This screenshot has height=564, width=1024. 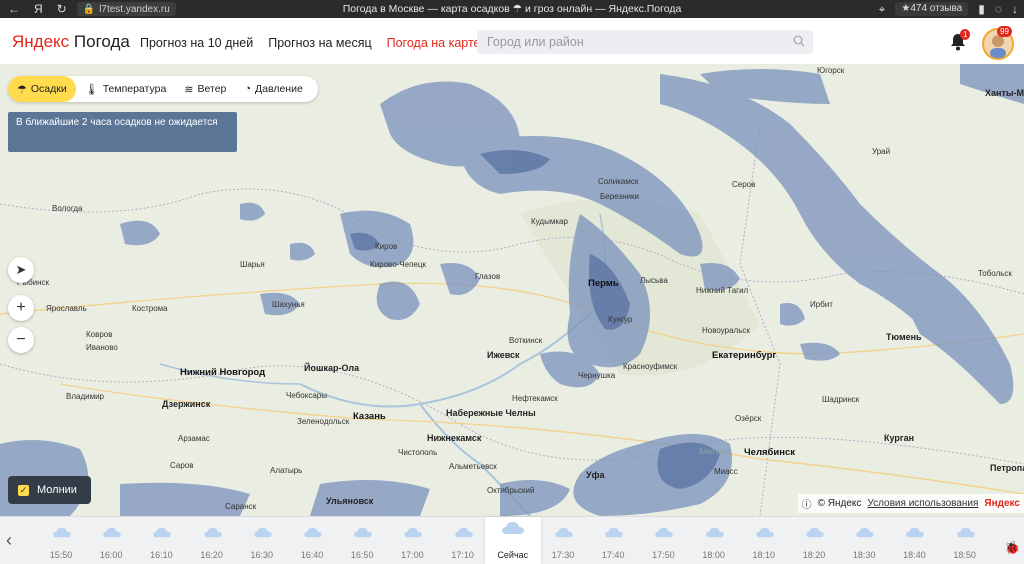 I want to click on nav-forecast-month: Прогноз на месяц, so click(x=319, y=43).